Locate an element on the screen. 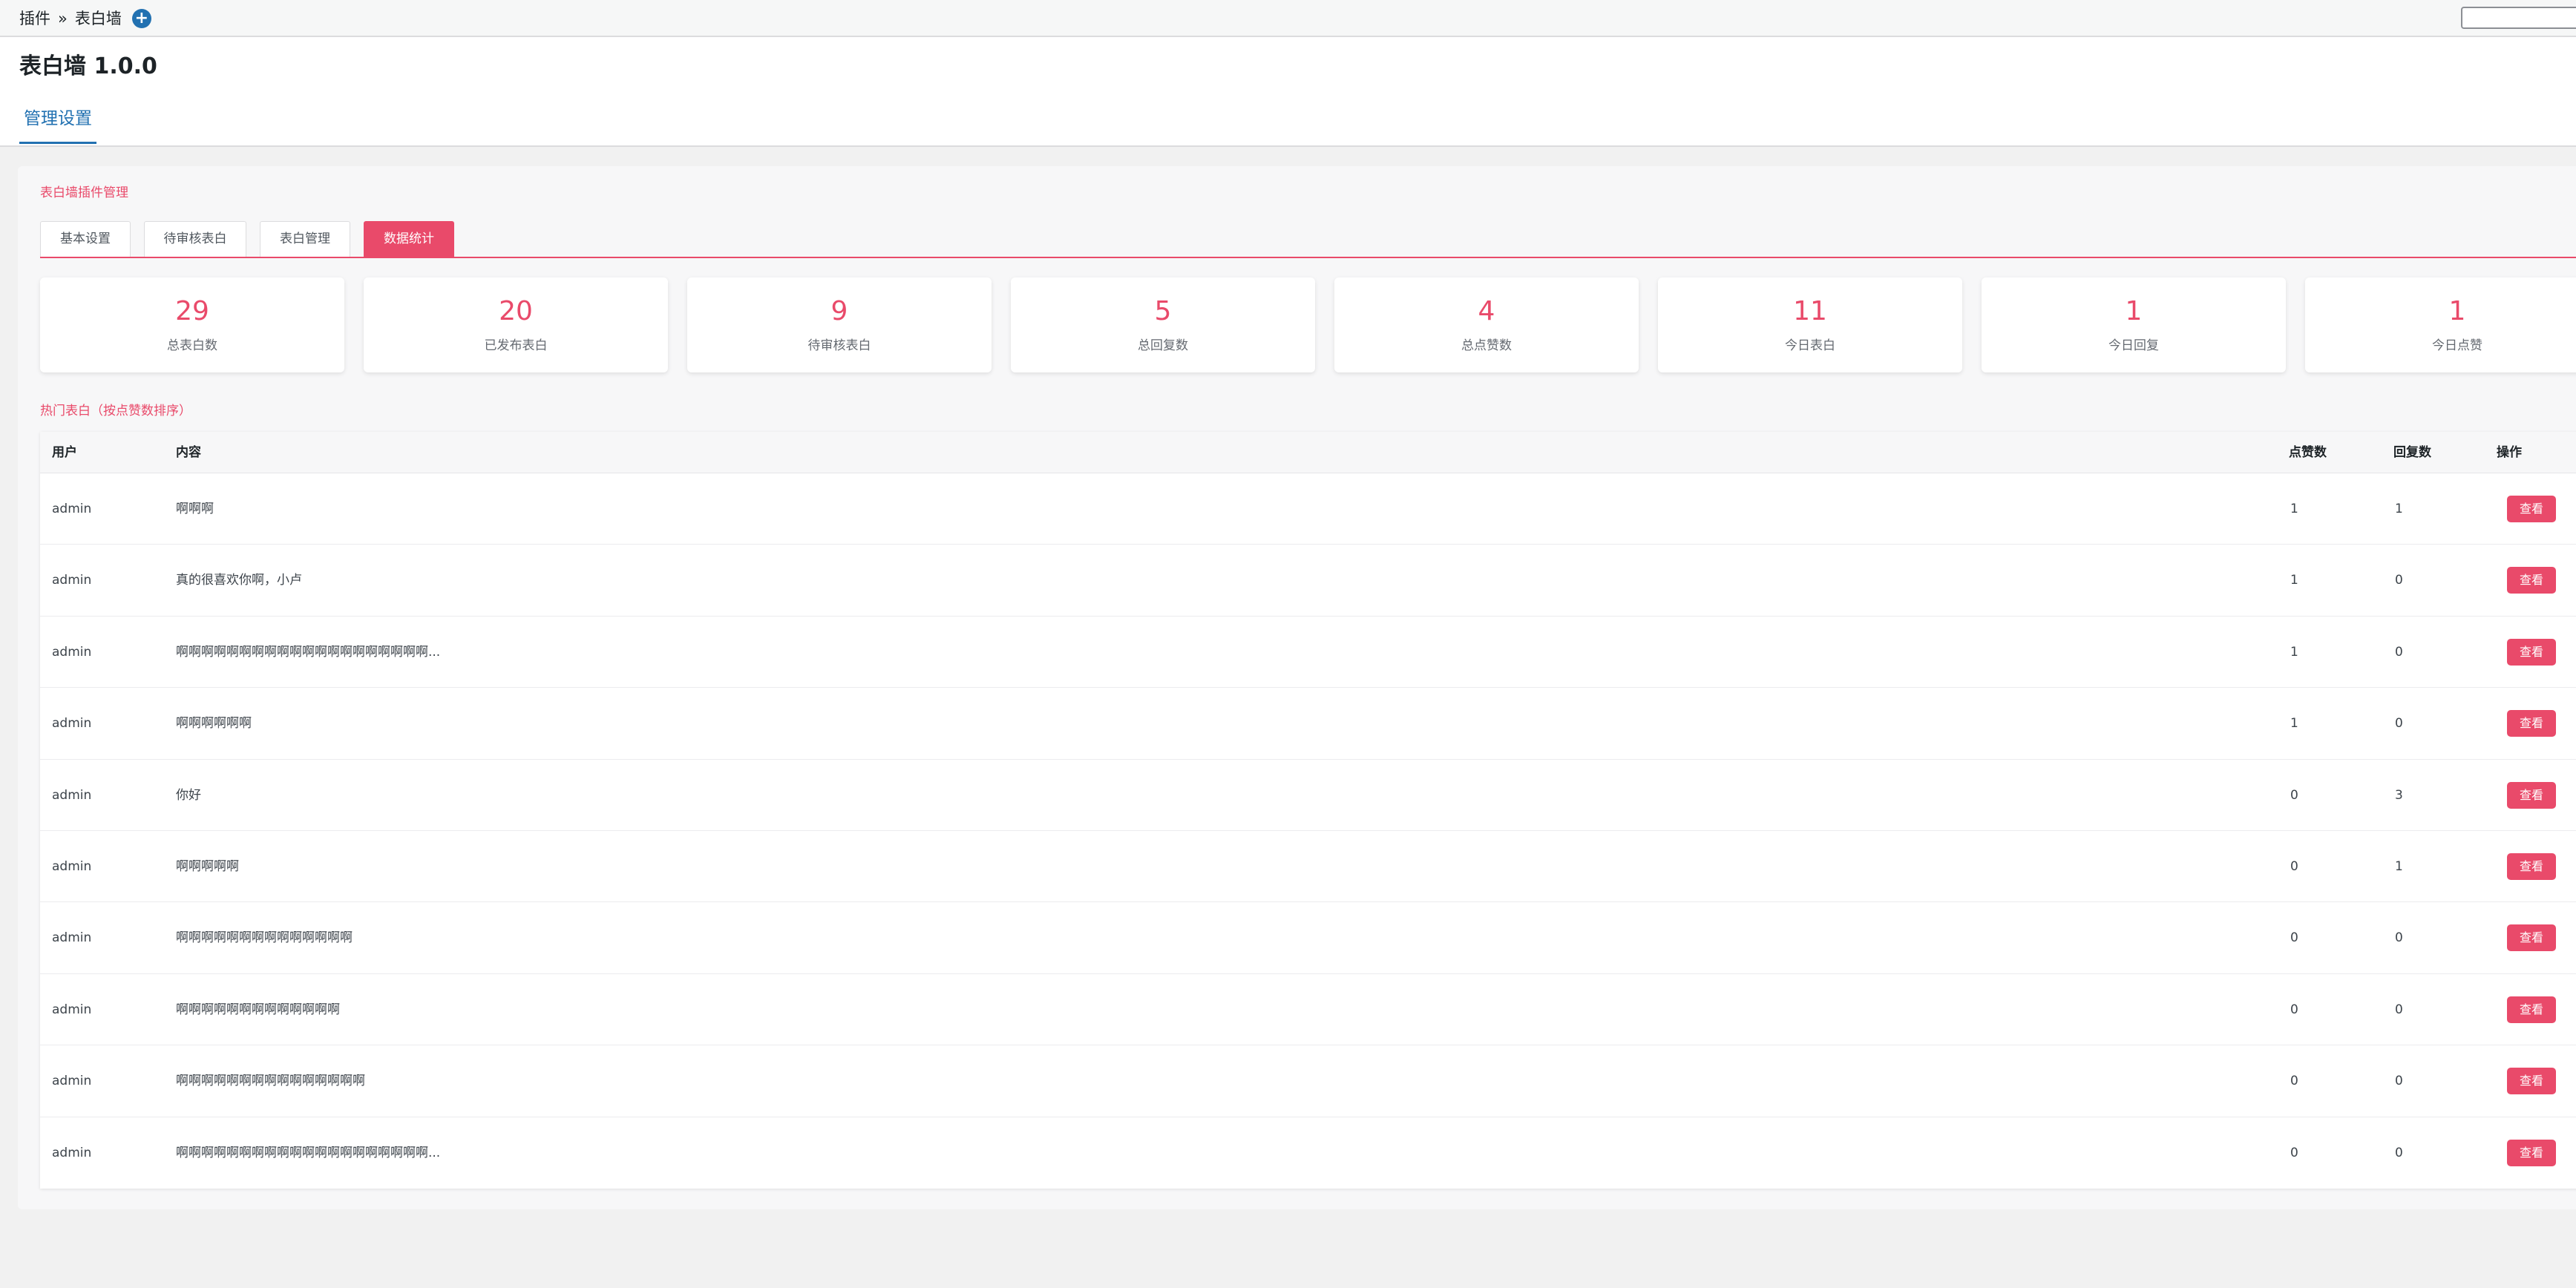  breadcrumb: 插件 » 表白墙 + is located at coordinates (85, 18).